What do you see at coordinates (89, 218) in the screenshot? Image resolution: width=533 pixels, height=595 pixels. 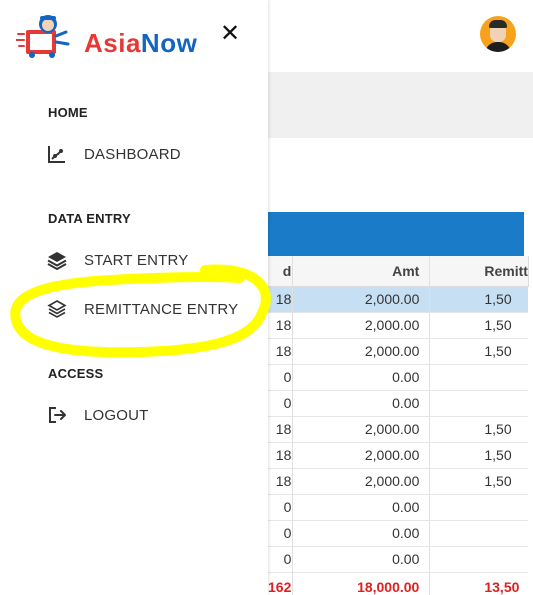 I see `section-title-data-entry: DATA ENTRY` at bounding box center [89, 218].